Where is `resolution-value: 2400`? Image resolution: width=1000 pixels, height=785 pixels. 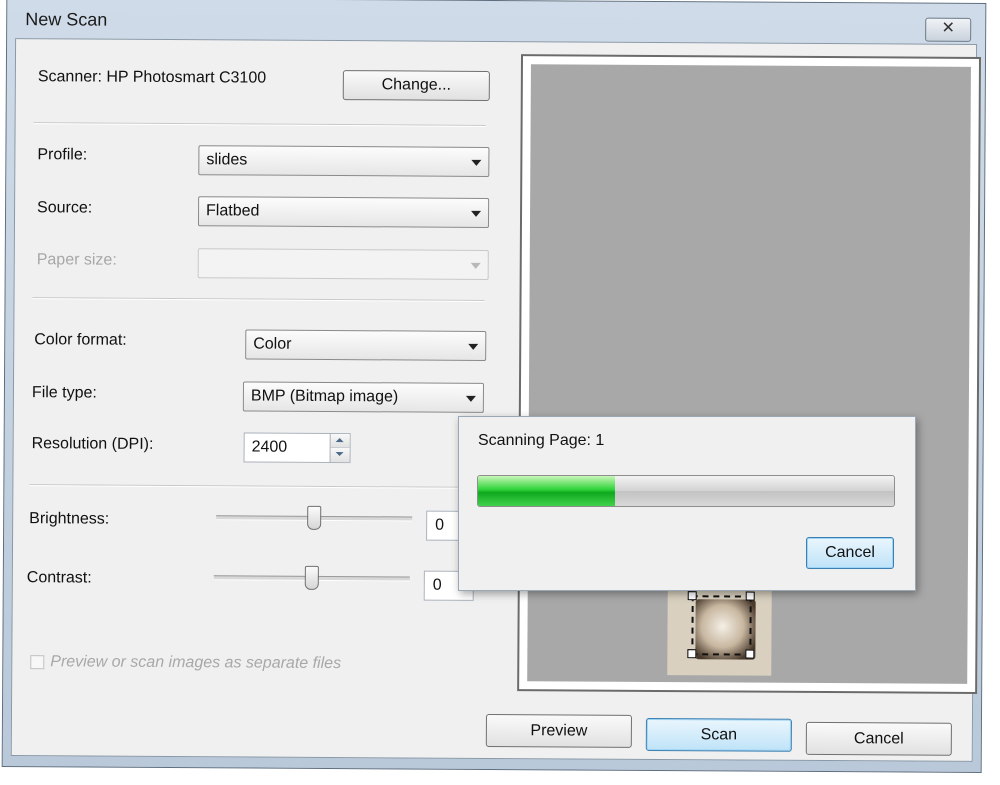
resolution-value: 2400 is located at coordinates (269, 447).